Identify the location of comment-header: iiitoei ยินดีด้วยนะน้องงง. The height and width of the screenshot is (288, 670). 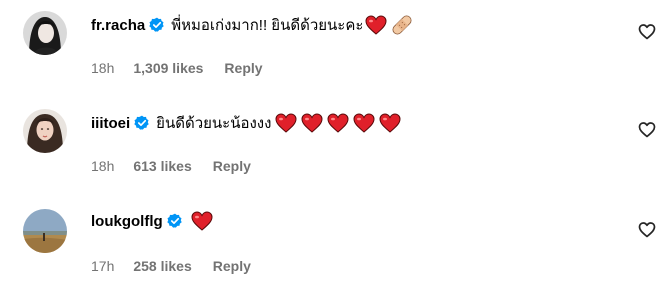
(246, 123).